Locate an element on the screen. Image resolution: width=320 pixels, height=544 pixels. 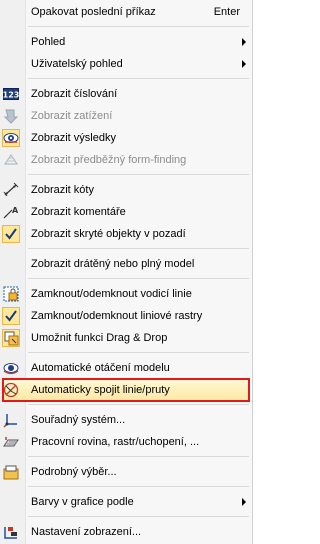
numbering-icon: 123 is located at coordinates (11, 94).